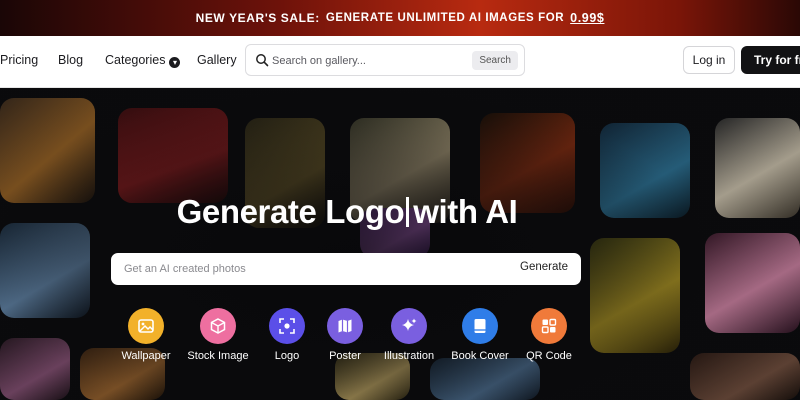  What do you see at coordinates (70, 60) in the screenshot?
I see `nav-blog: Blog` at bounding box center [70, 60].